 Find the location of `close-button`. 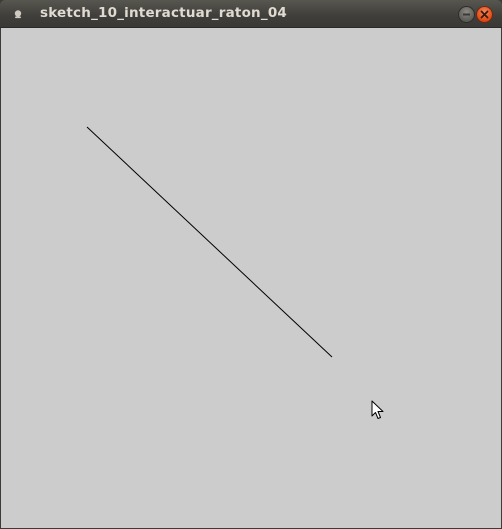

close-button is located at coordinates (484, 14).